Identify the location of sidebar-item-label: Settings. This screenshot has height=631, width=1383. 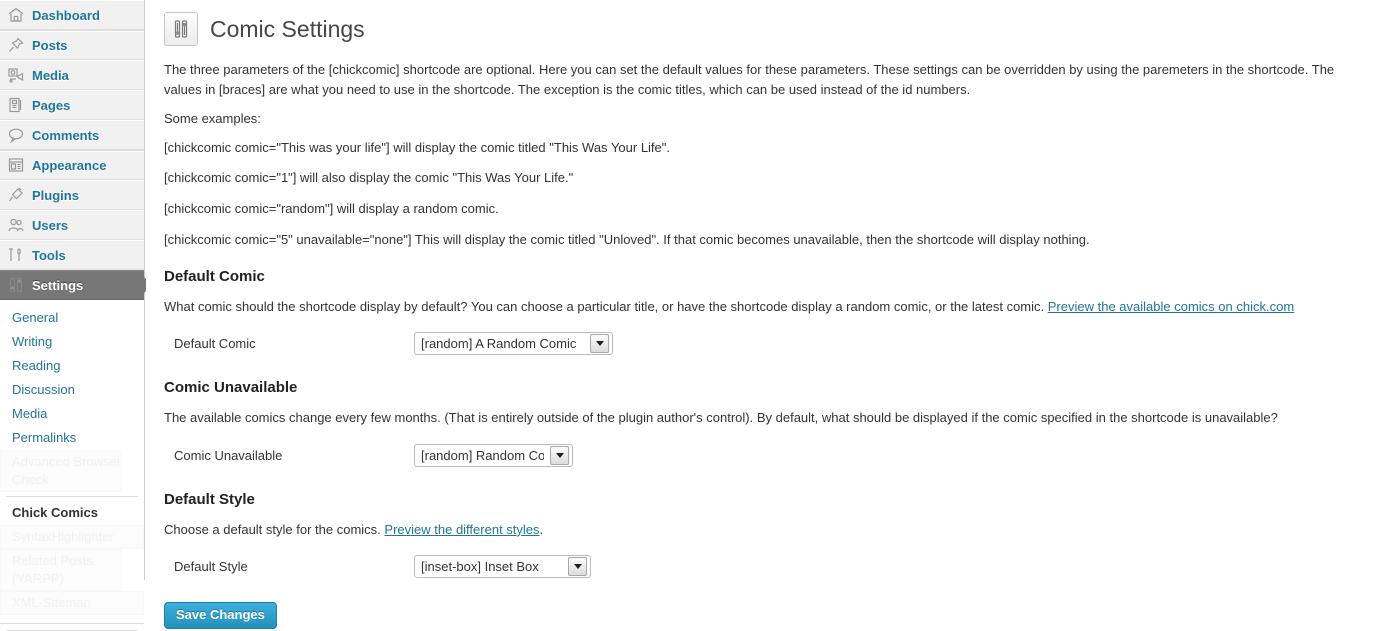
(58, 285).